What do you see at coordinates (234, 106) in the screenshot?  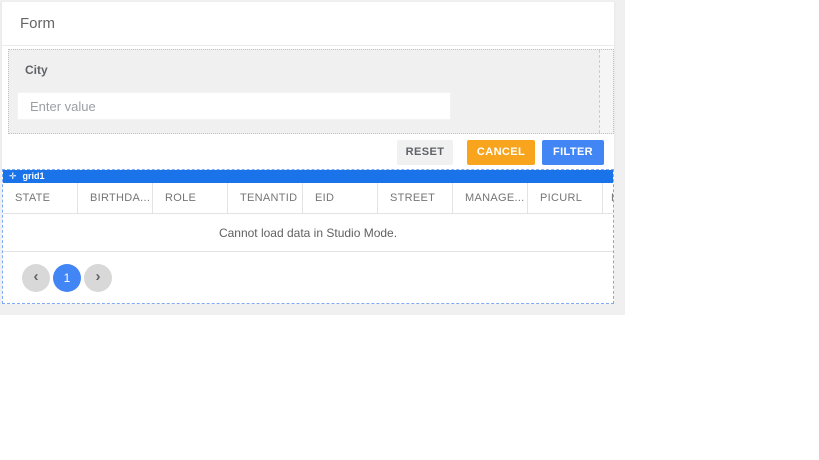 I see `city-input` at bounding box center [234, 106].